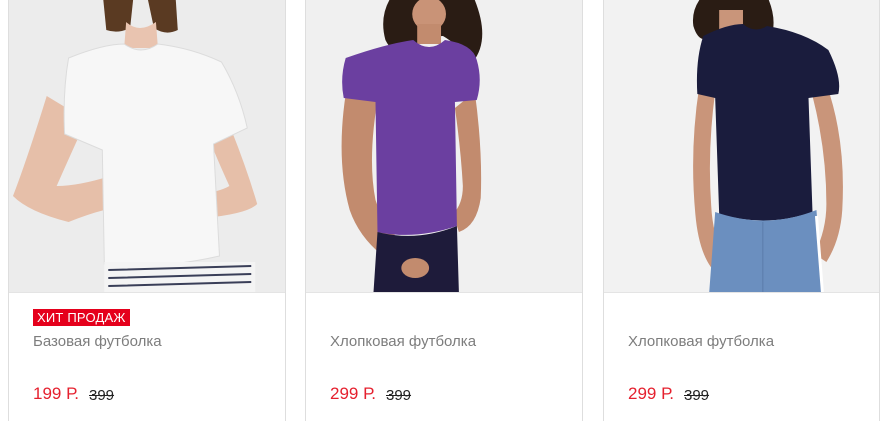  Describe the element at coordinates (180, 277) in the screenshot. I see `striped-pants` at that location.